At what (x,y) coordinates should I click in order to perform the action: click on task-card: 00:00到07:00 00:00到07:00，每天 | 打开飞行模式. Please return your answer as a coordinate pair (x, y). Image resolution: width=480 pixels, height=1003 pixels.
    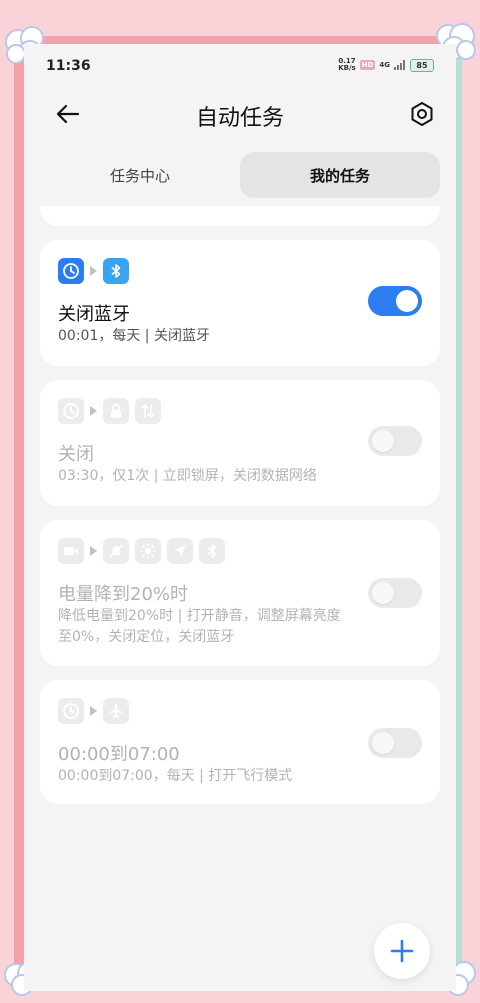
    Looking at the image, I should click on (240, 742).